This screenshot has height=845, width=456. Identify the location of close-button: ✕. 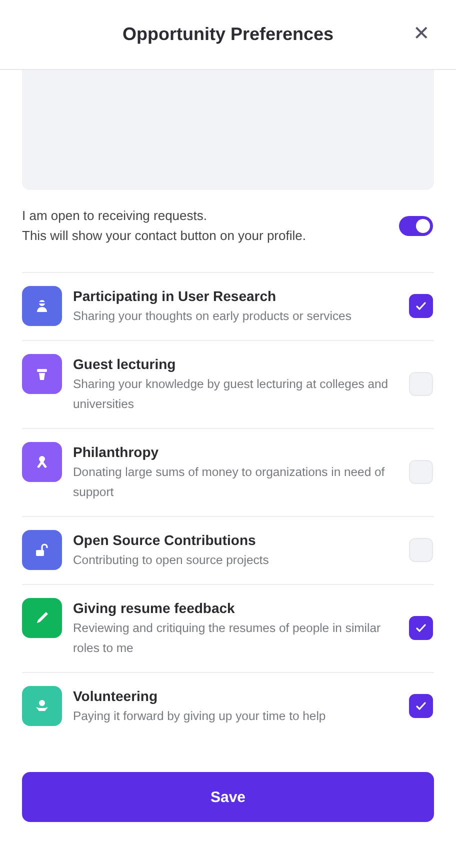
(421, 33).